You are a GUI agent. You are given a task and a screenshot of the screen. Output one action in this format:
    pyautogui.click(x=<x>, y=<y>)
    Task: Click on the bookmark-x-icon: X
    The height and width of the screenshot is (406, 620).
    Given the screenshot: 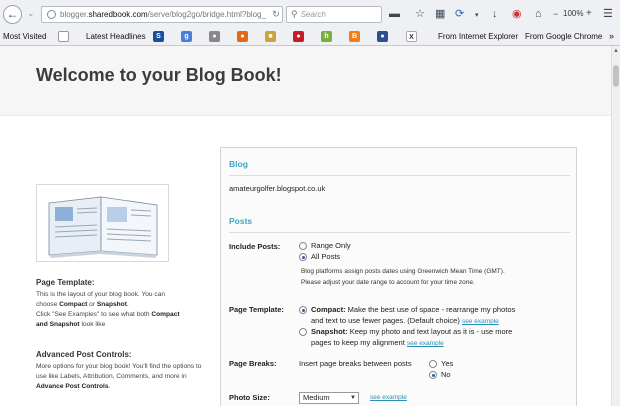 What is the action you would take?
    pyautogui.click(x=411, y=36)
    